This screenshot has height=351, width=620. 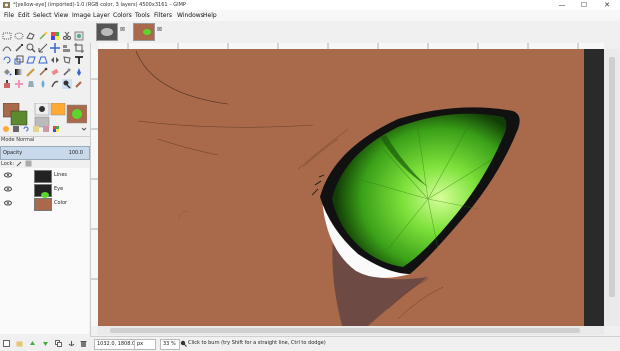 What do you see at coordinates (19, 84) in the screenshot?
I see `heal-icon` at bounding box center [19, 84].